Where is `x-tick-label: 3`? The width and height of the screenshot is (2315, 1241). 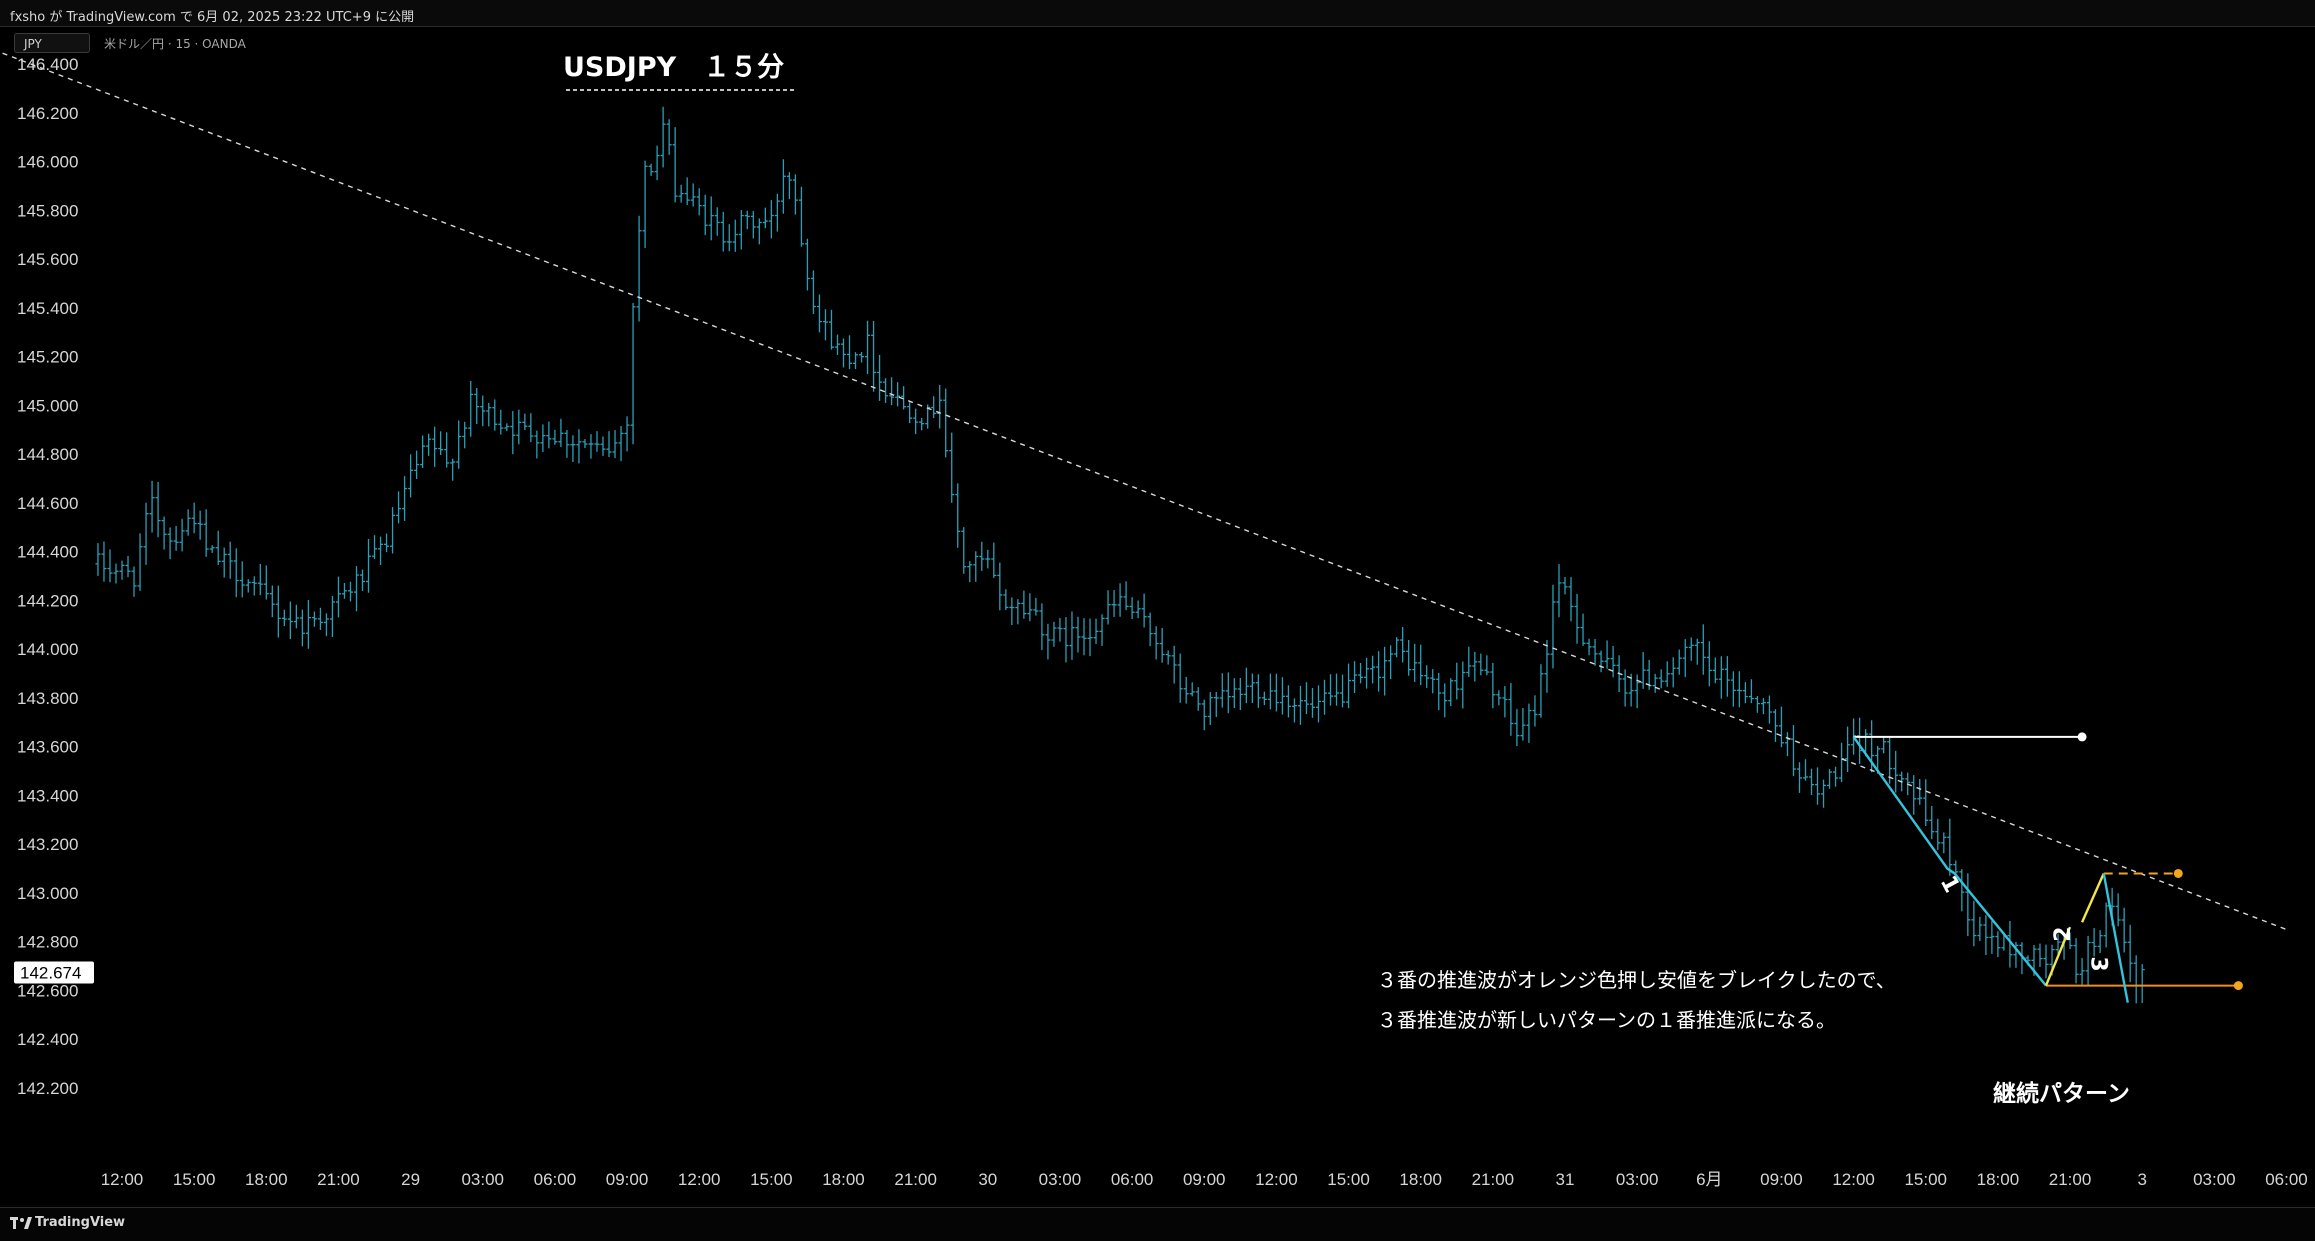
x-tick-label: 3 is located at coordinates (2141, 1179).